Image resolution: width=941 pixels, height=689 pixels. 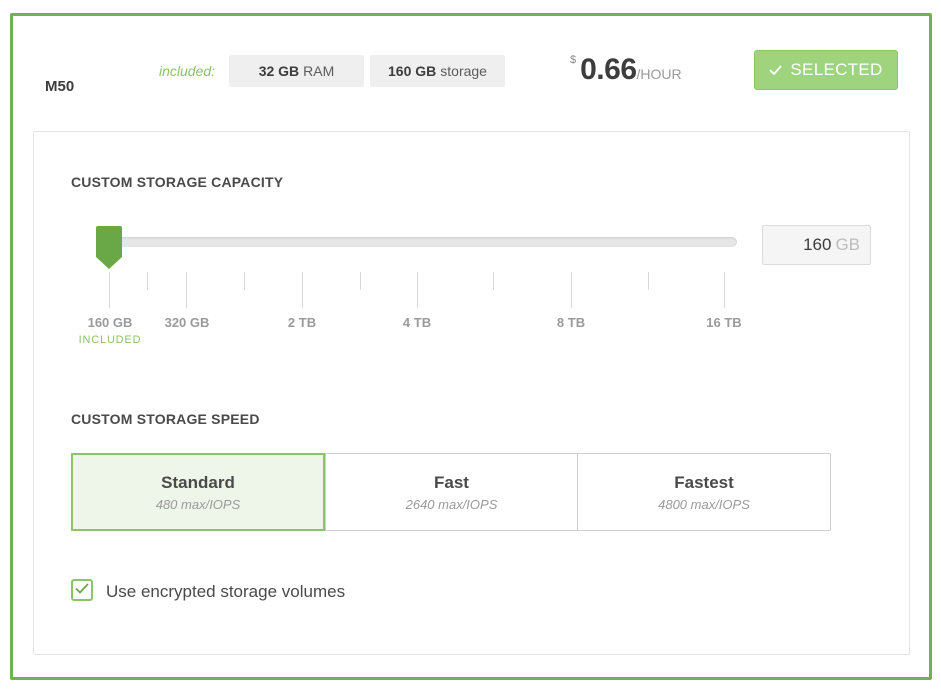 I want to click on speed-option-iops: 2640 max/IOPS, so click(x=451, y=504).